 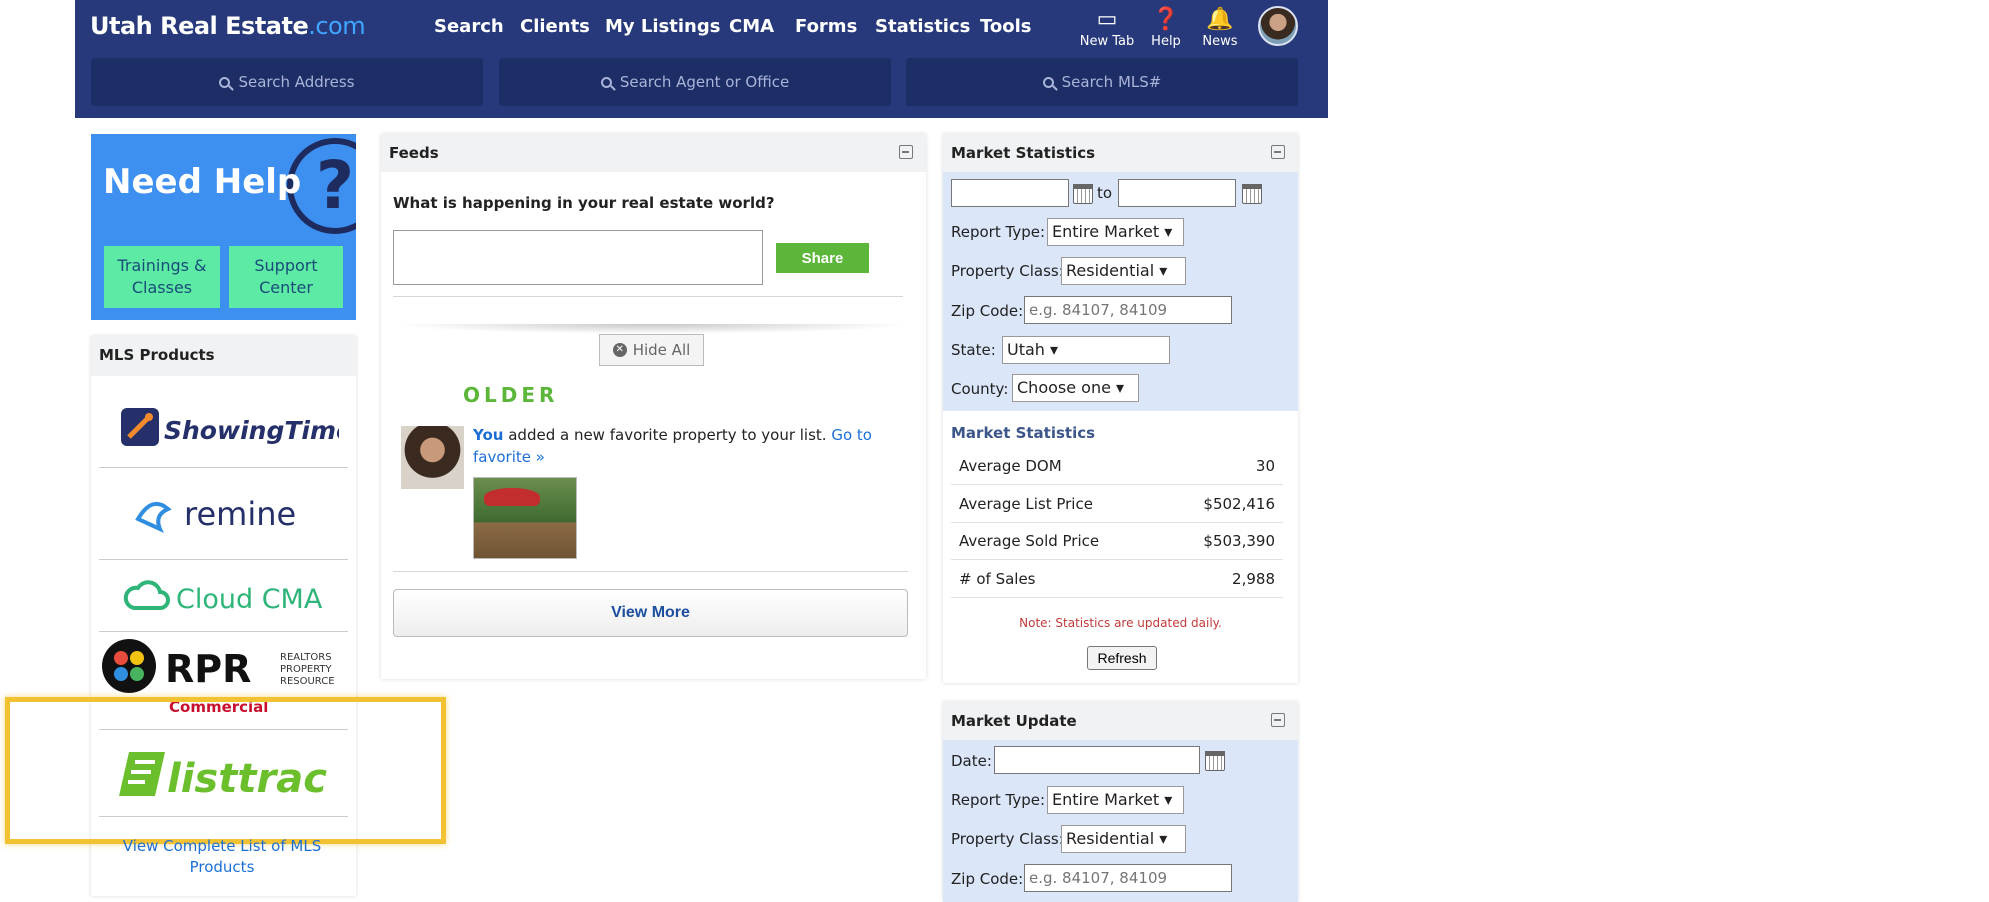 I want to click on remine-logo: remine, so click(x=223, y=515).